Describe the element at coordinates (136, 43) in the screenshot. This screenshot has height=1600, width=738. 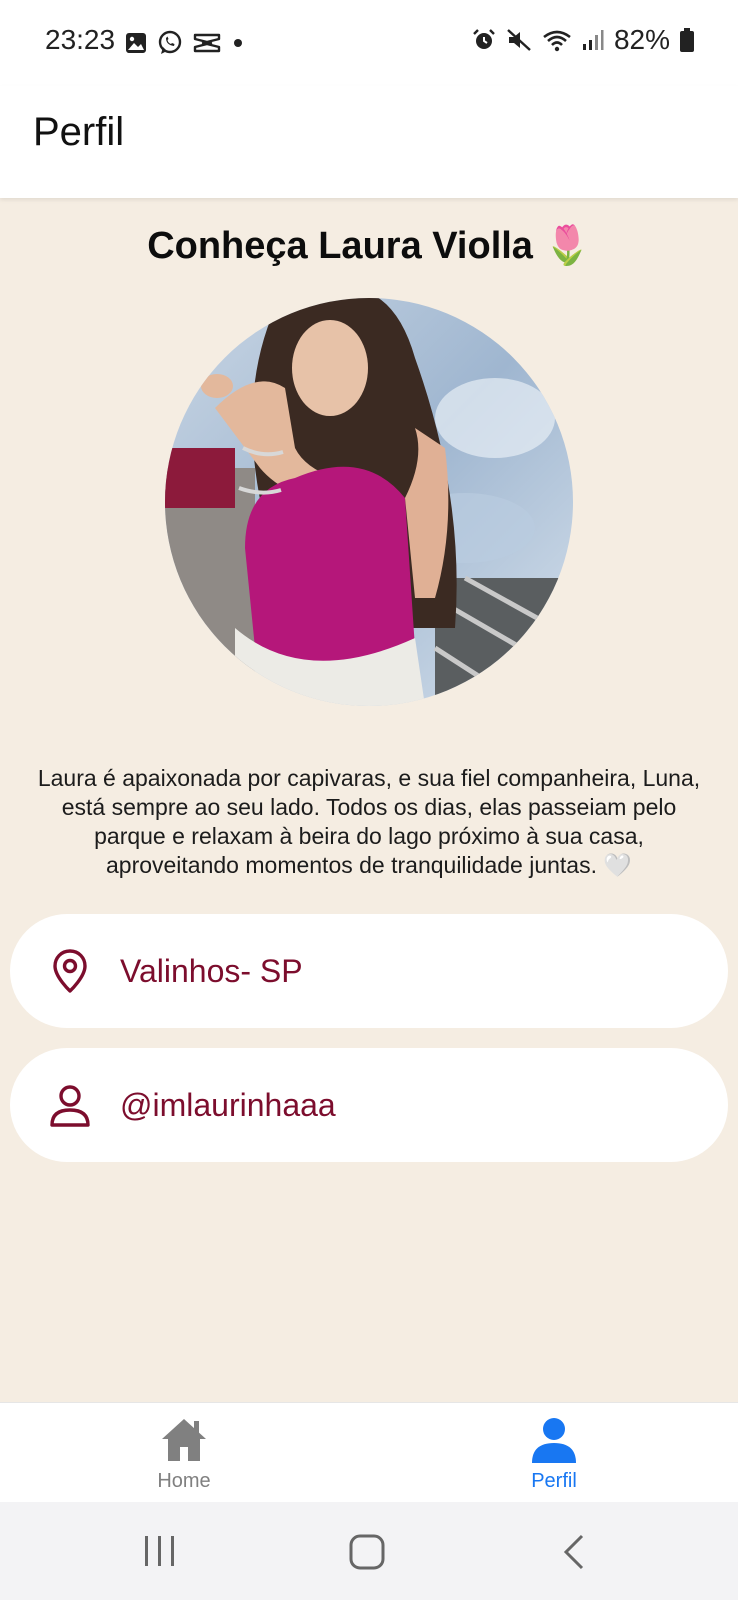
I see `gallery-icon` at that location.